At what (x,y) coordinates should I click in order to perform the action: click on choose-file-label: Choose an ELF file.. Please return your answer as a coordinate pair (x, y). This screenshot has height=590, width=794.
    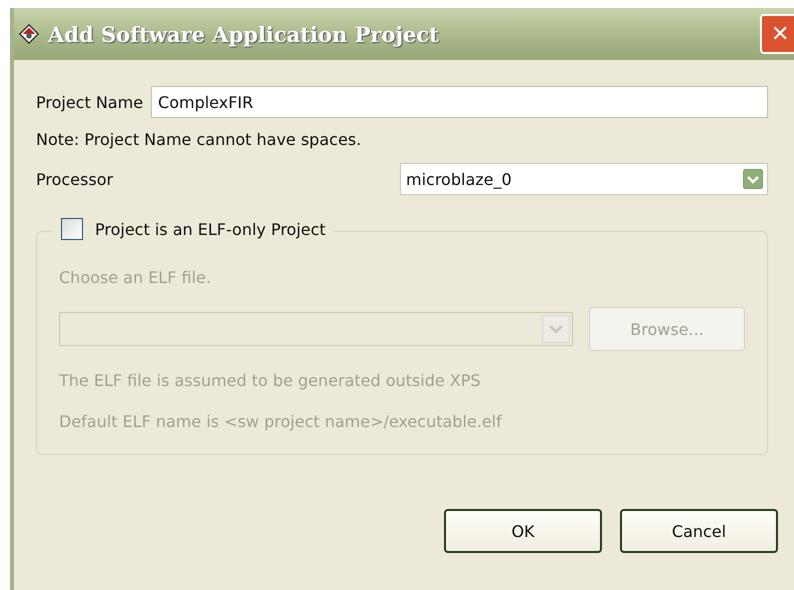
    Looking at the image, I should click on (135, 277).